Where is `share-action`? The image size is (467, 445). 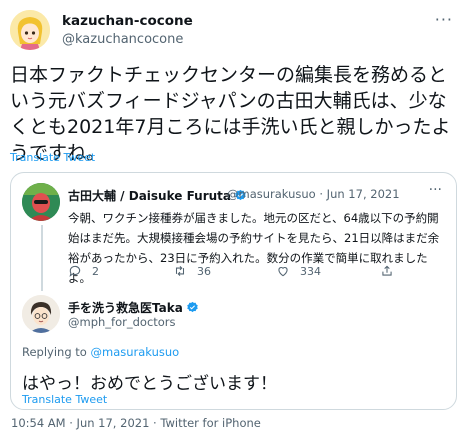 share-action is located at coordinates (387, 271).